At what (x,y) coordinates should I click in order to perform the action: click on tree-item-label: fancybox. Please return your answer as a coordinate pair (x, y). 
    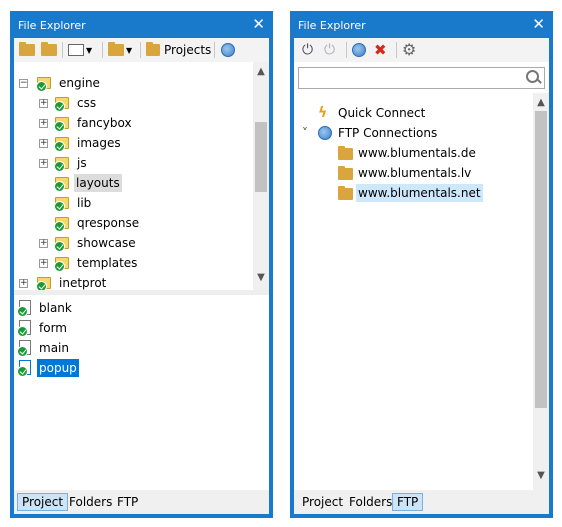
    Looking at the image, I should click on (104, 123).